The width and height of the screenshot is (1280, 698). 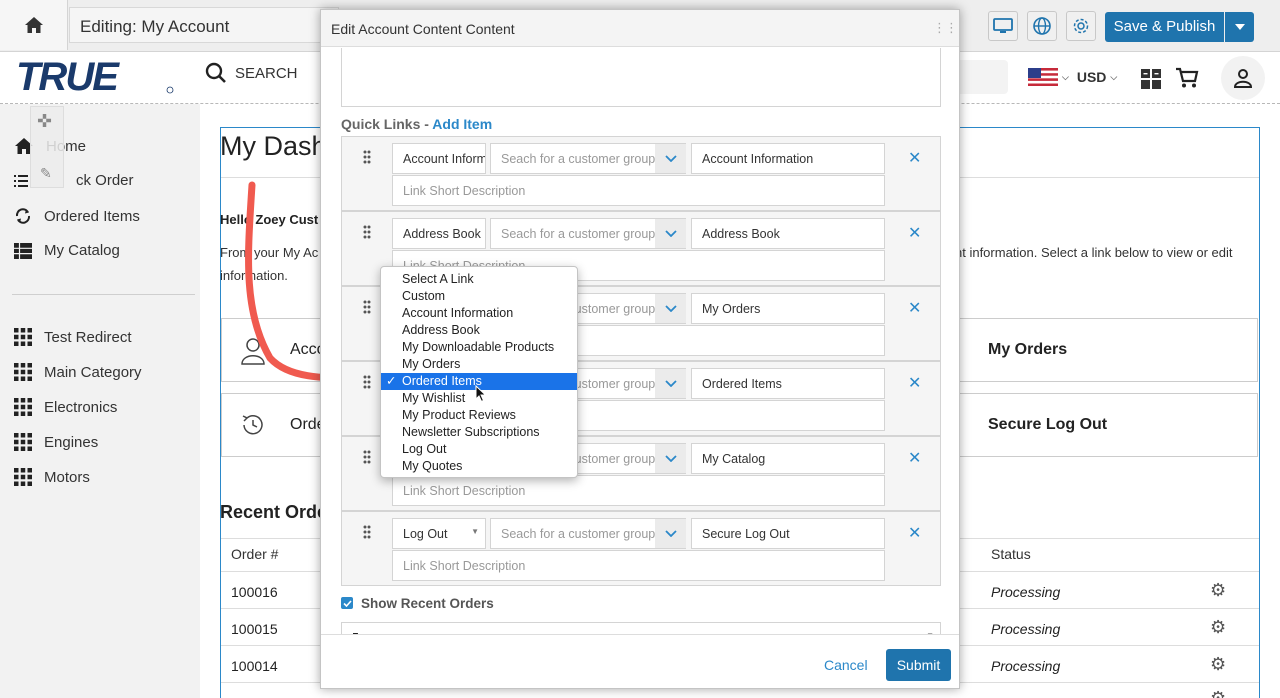 What do you see at coordinates (67, 250) in the screenshot?
I see `sidebar-item-my-catalog: My Catalog` at bounding box center [67, 250].